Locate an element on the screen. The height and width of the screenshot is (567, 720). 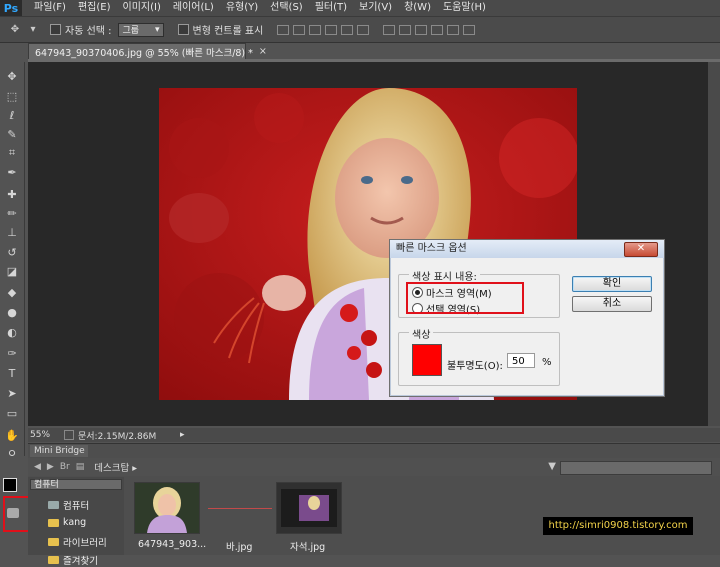
mini-bridge-toolbar: ◀ ▶ Br ▤ 데스크탑 ▸ ▼ is located at coordinates (374, 467).